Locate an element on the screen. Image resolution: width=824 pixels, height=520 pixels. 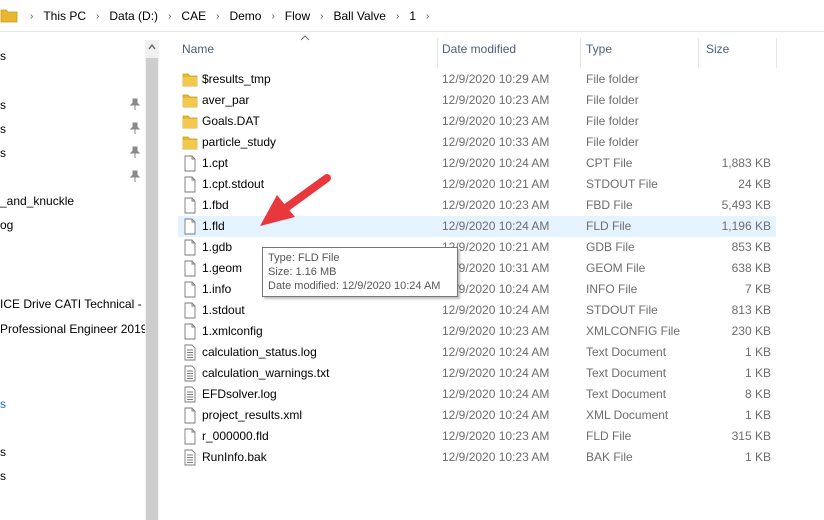
navigation-scrollbar is located at coordinates (152, 280).